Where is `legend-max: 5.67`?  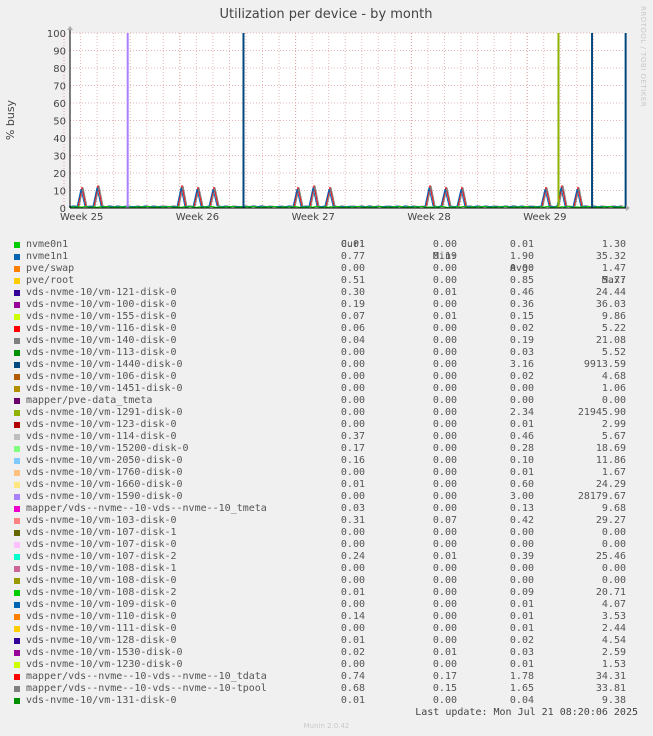 legend-max: 5.67 is located at coordinates (613, 436).